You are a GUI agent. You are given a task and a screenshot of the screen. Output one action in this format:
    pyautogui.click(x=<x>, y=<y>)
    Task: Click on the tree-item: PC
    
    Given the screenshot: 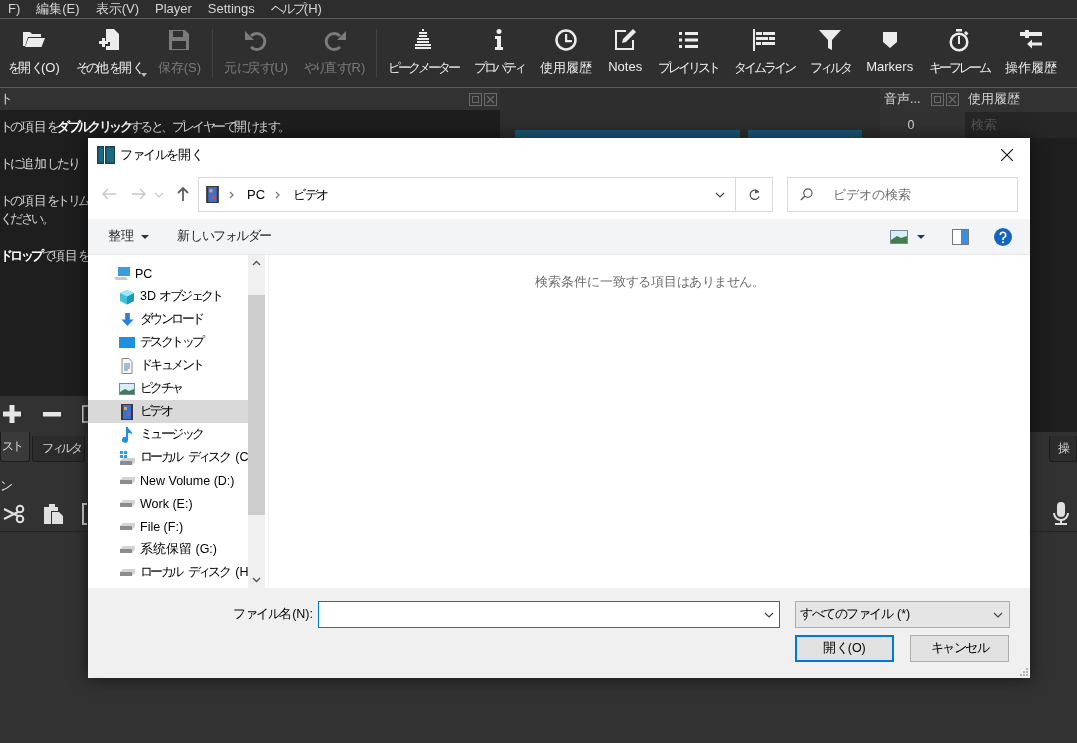 What is the action you would take?
    pyautogui.click(x=168, y=273)
    